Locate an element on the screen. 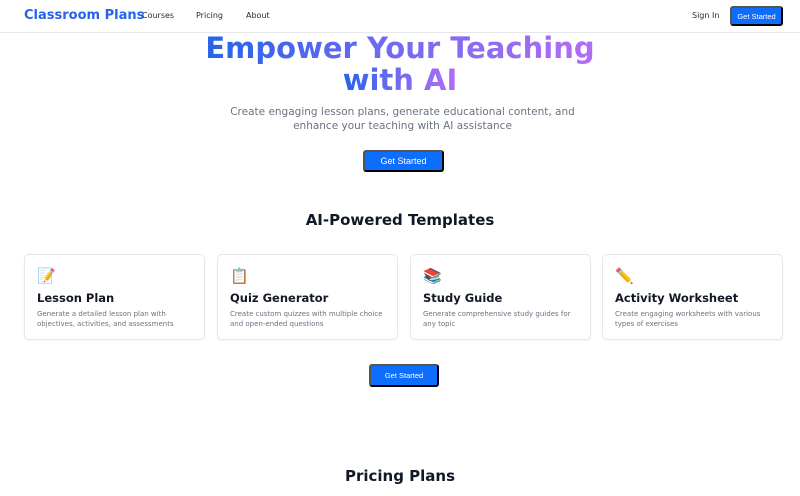 Image resolution: width=800 pixels, height=496 pixels. template-card-title: Lesson Plan is located at coordinates (76, 298).